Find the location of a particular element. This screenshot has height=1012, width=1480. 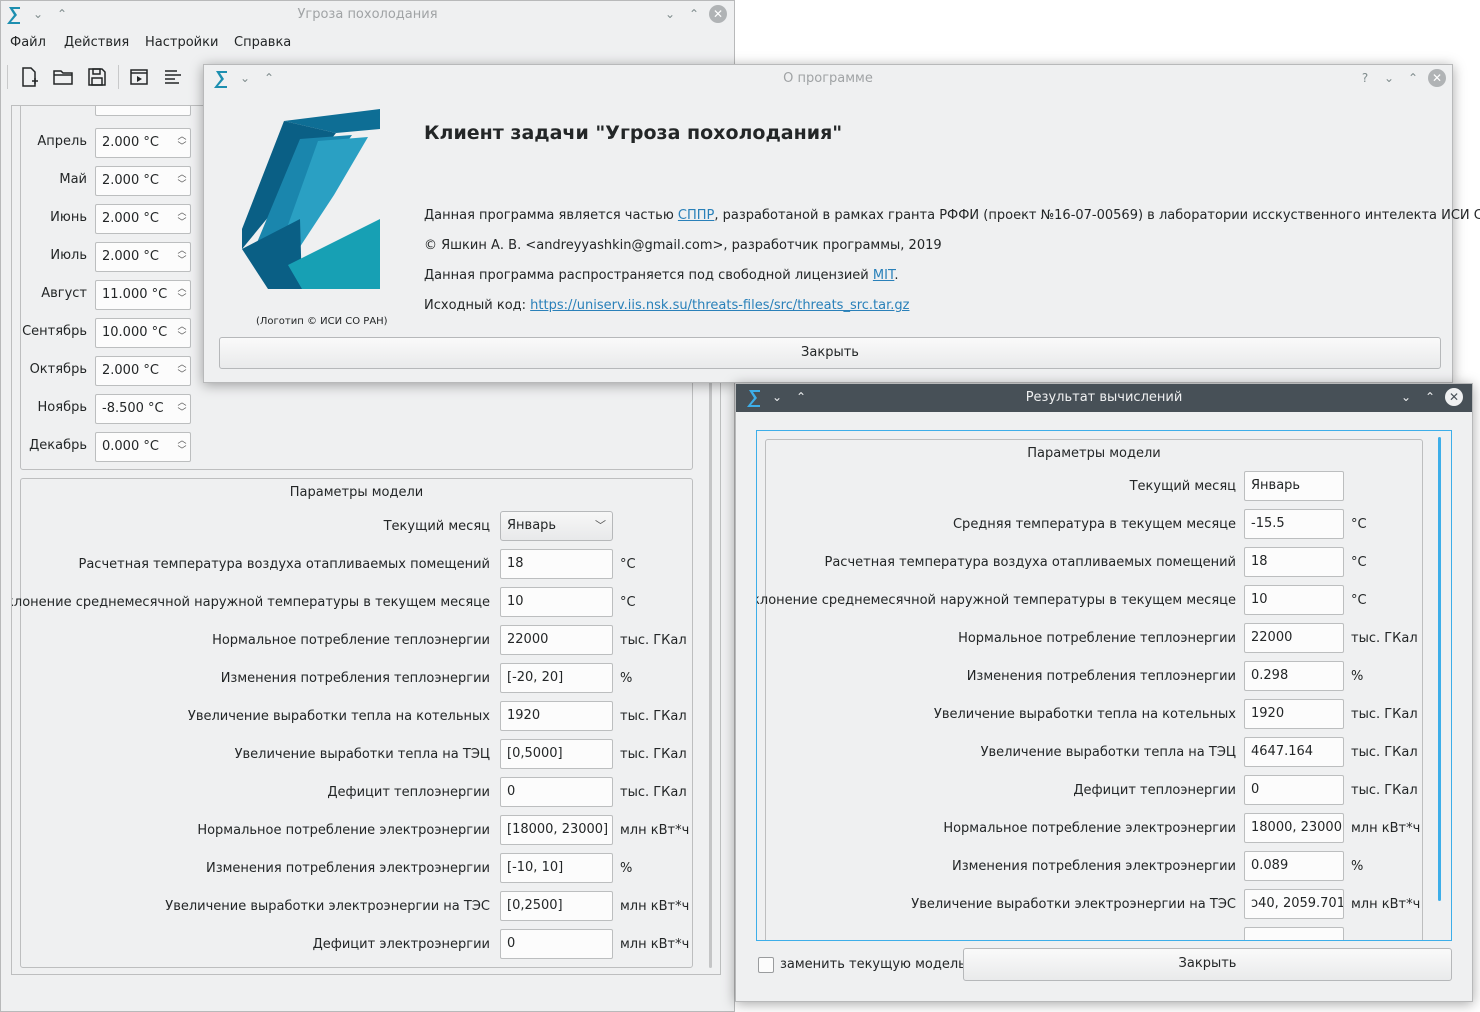

month-temperature-spinbox: 10.000 °C ︿ ﹀ is located at coordinates (143, 333).